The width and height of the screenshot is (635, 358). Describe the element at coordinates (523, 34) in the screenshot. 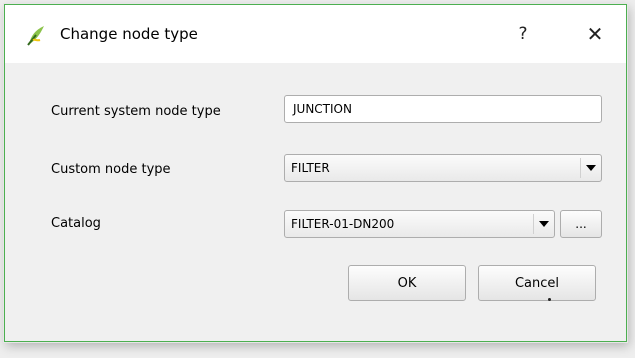

I see `help-button: ?` at that location.